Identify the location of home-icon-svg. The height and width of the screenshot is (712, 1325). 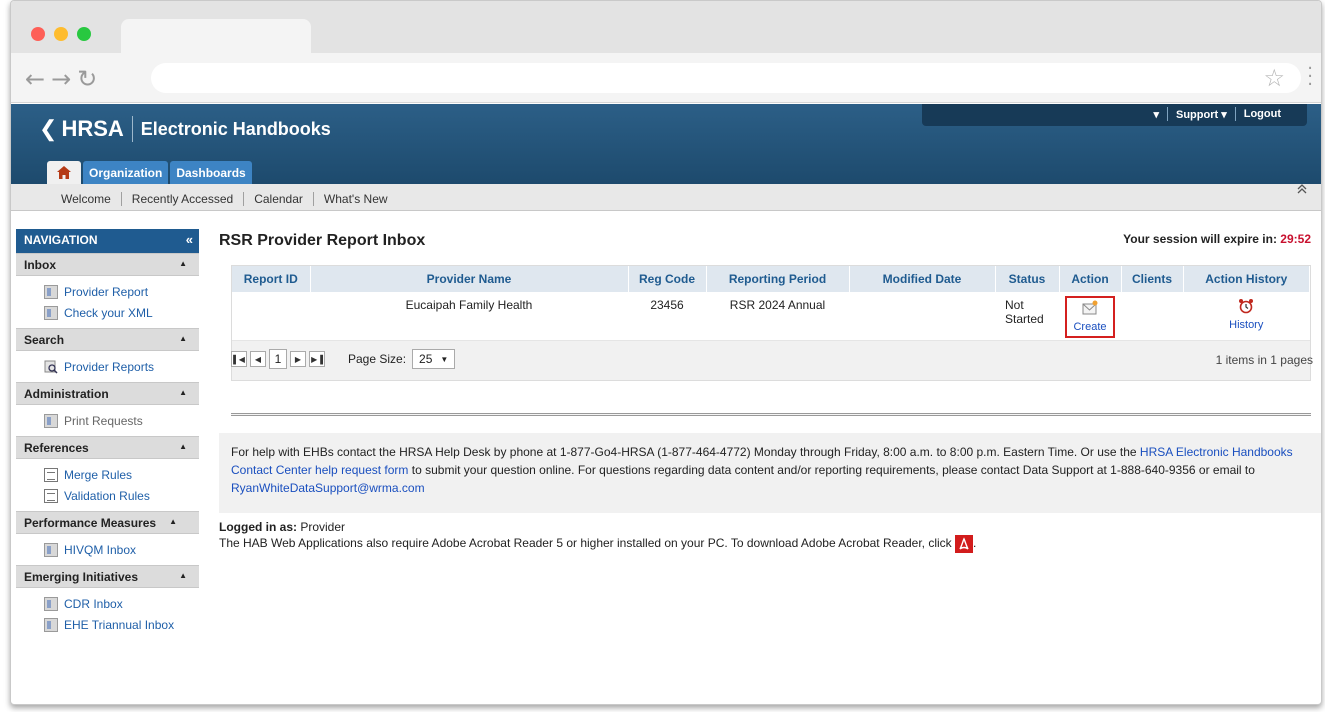
(64, 172).